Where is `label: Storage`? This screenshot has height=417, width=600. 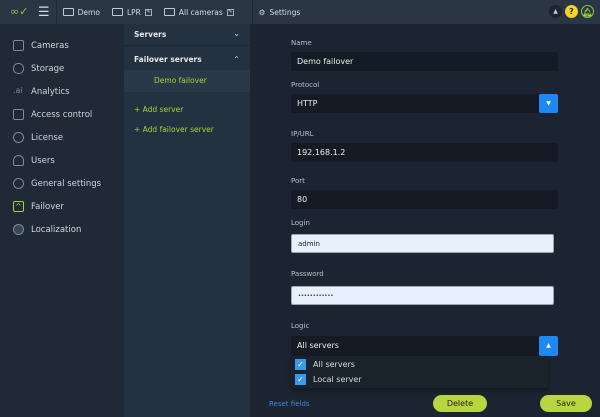 label: Storage is located at coordinates (48, 68).